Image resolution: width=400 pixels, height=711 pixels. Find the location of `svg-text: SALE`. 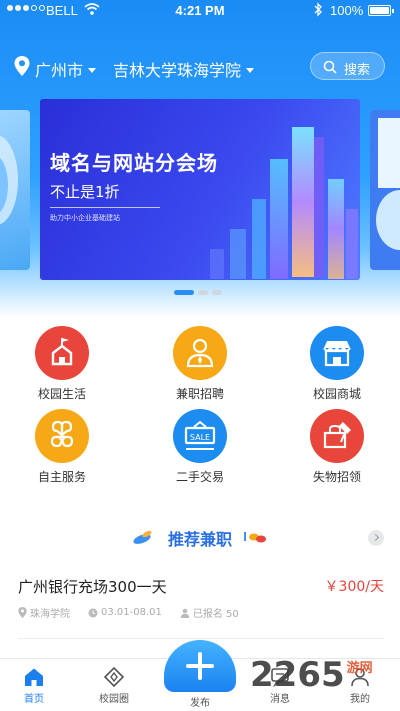

svg-text: SALE is located at coordinates (200, 437).